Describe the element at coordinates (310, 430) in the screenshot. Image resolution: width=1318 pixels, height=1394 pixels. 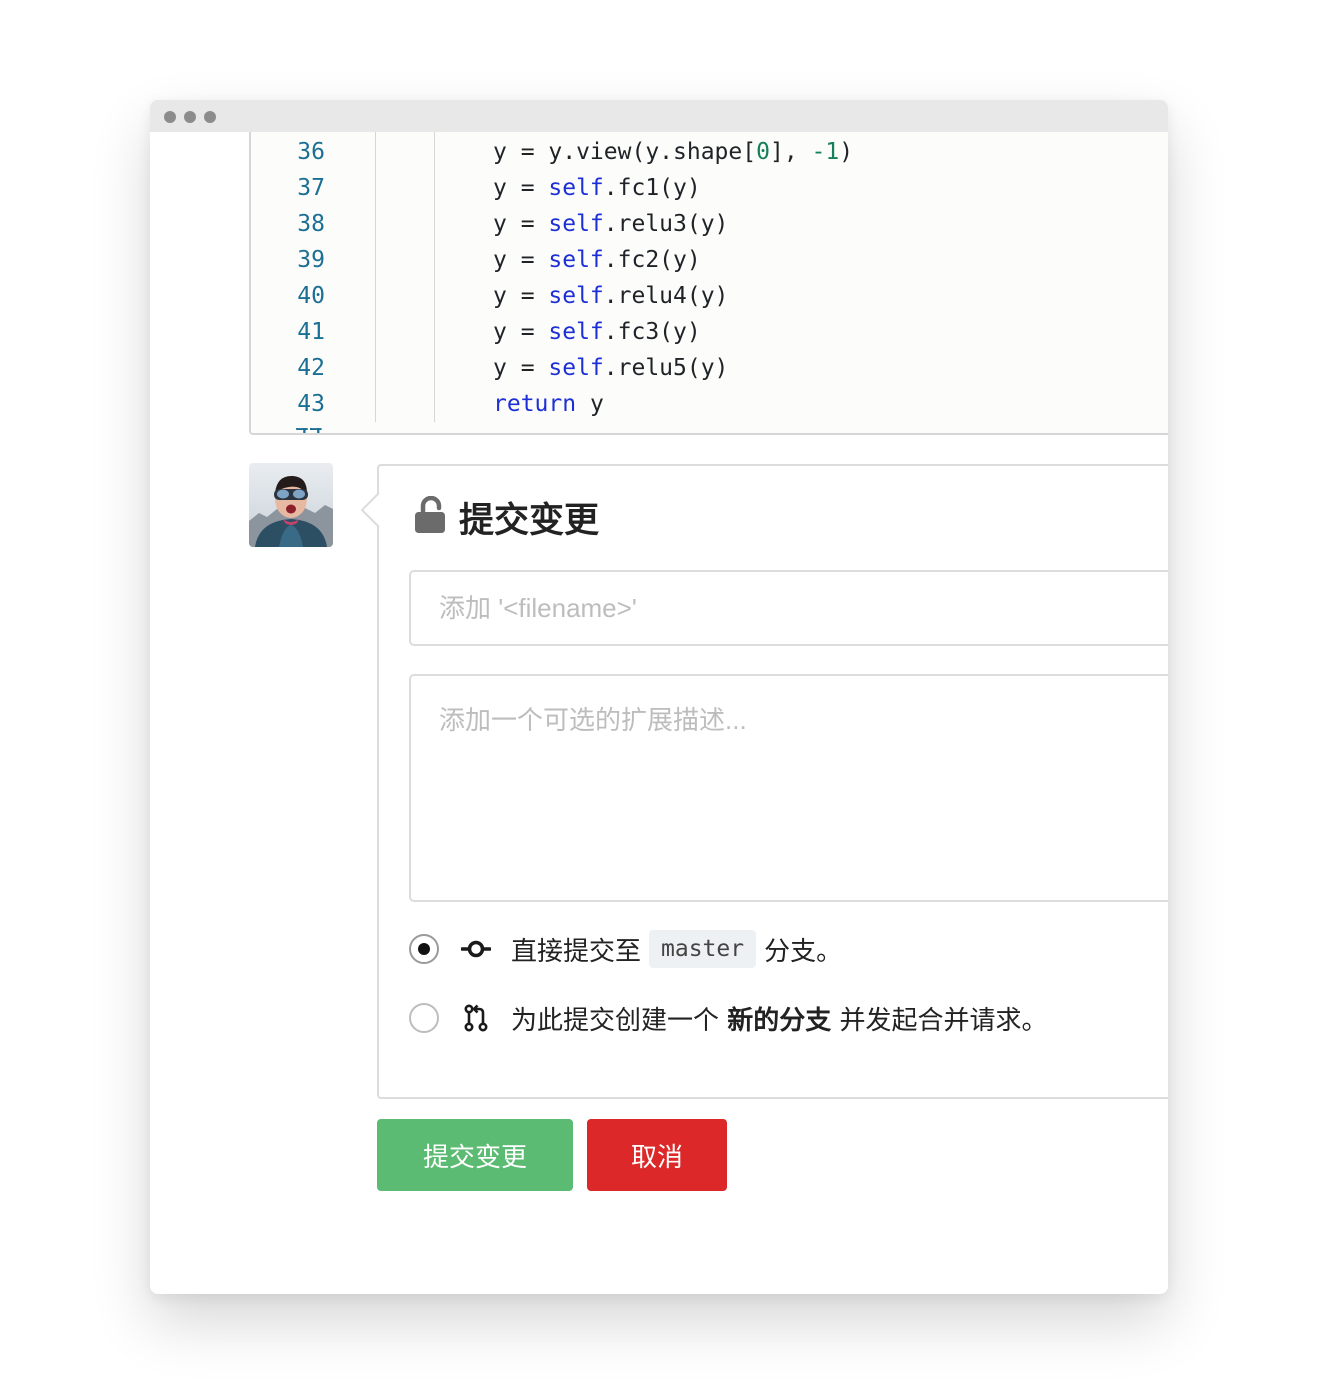
I see `partial-line-number: 44` at that location.